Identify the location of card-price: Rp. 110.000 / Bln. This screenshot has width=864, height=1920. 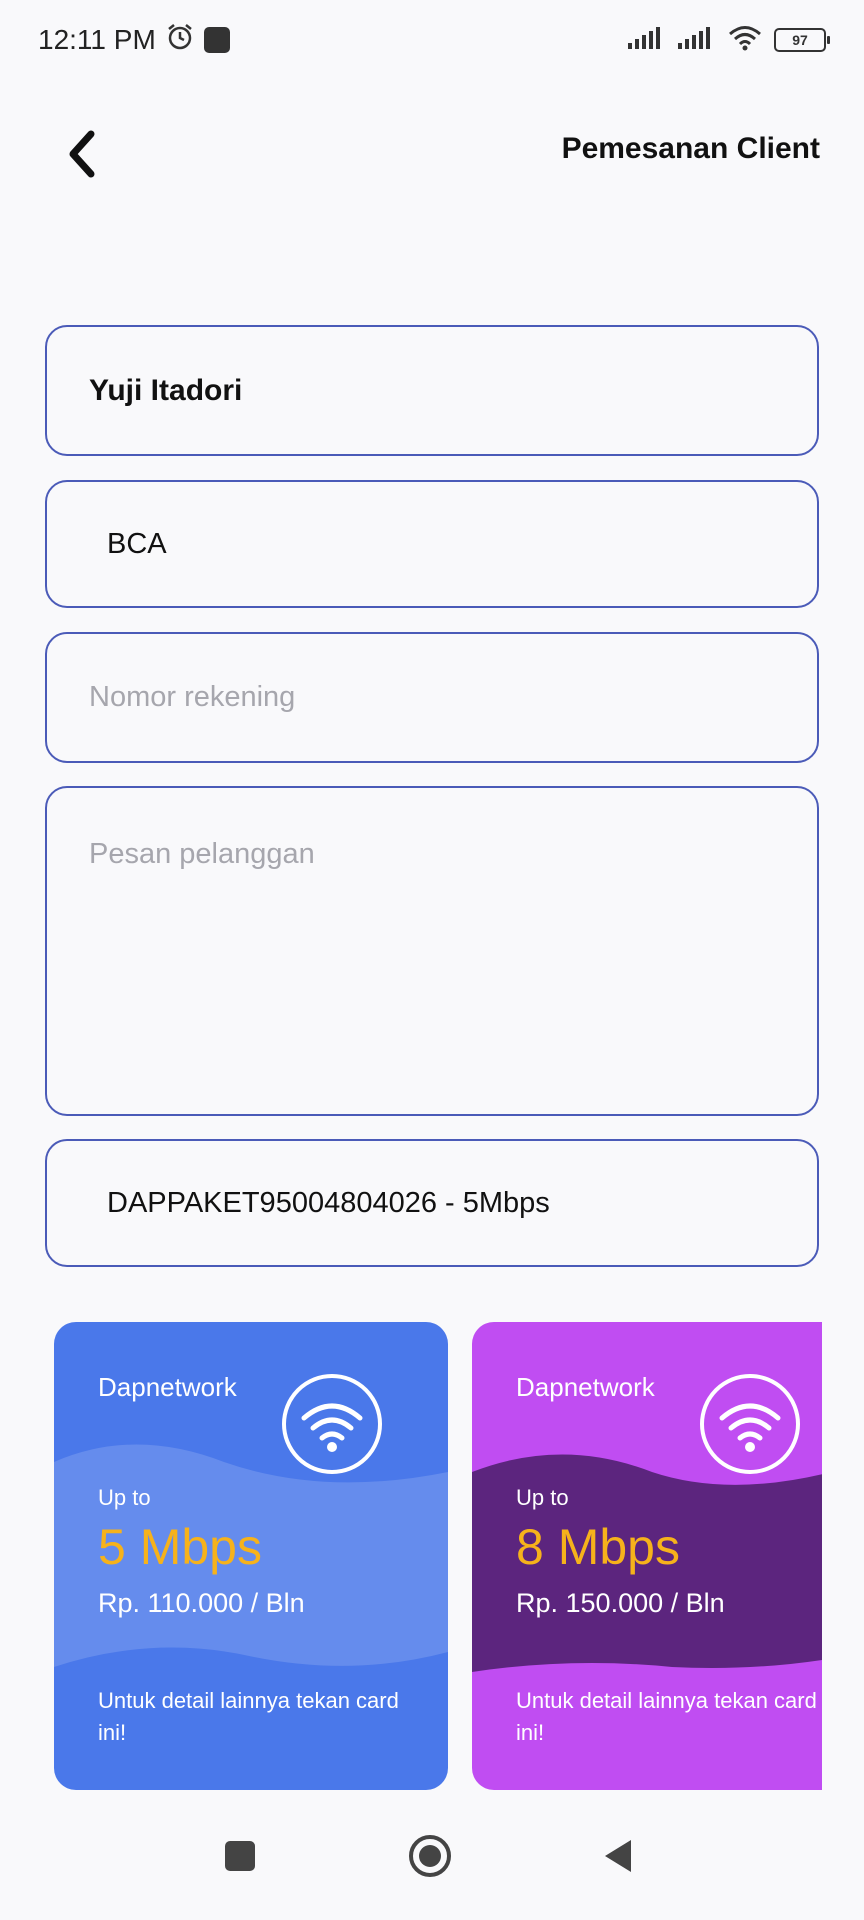
(201, 1603).